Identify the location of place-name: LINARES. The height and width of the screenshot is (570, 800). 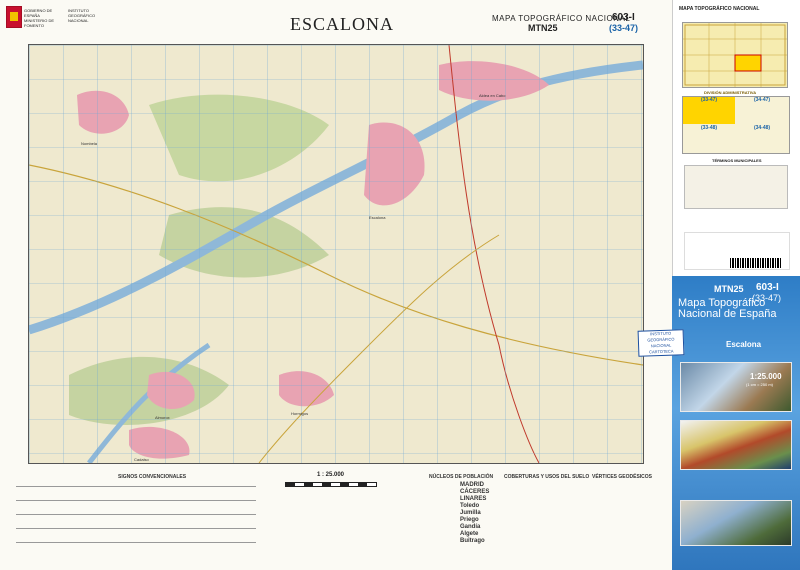
(473, 499).